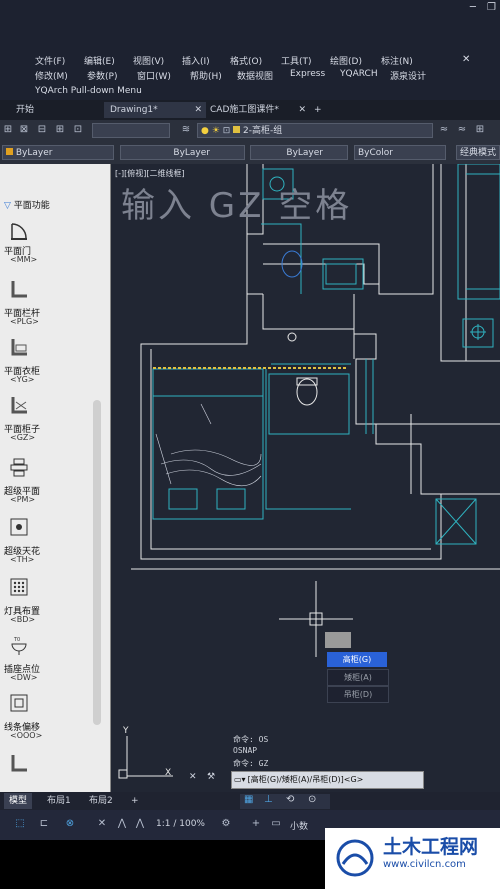 This screenshot has width=500, height=889. What do you see at coordinates (327, 780) in the screenshot?
I see `command-input: ▭▾ [高柜(G)/矮柜(A)/吊柜(D)]<G>` at bounding box center [327, 780].